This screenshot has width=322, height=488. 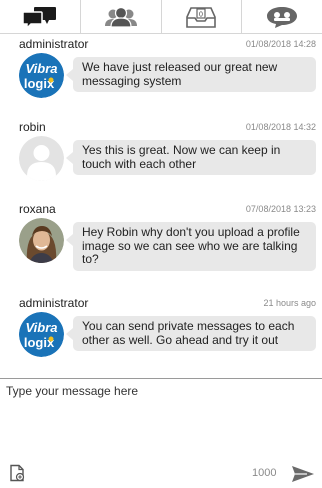 I want to click on message-time: 01/08/2018 14:32, so click(x=280, y=127).